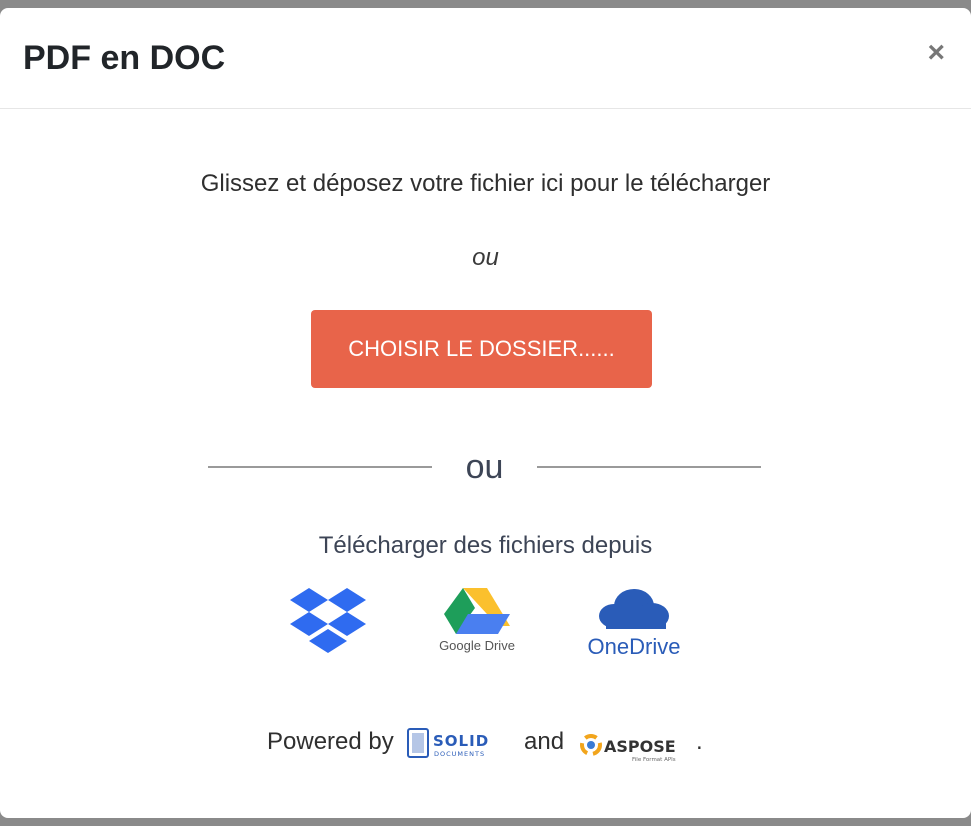  I want to click on divider-right-line, so click(649, 467).